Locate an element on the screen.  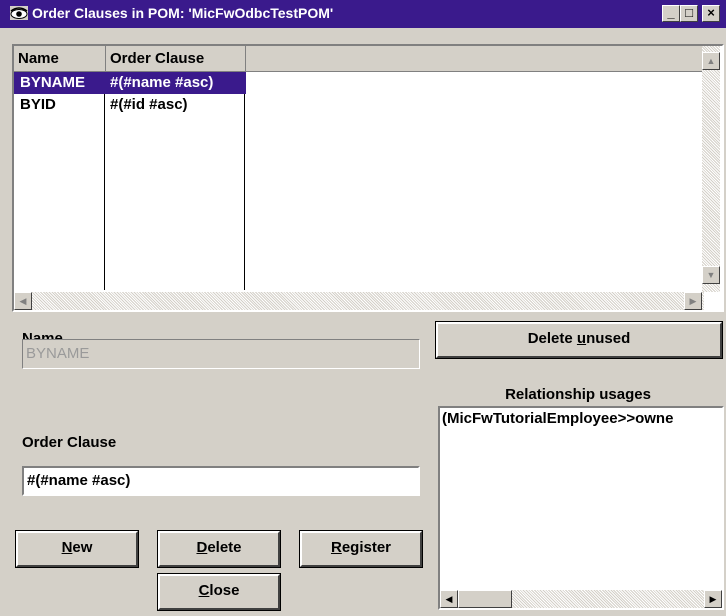
close-window-button: × is located at coordinates (711, 13).